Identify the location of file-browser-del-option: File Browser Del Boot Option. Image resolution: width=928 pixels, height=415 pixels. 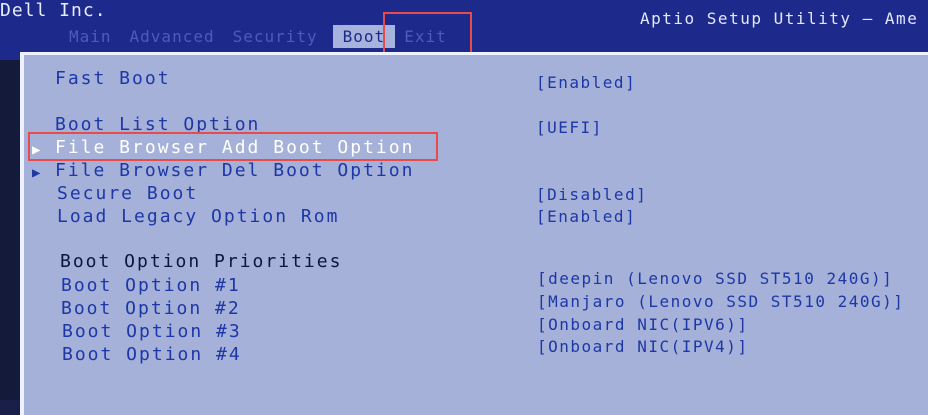
(234, 170).